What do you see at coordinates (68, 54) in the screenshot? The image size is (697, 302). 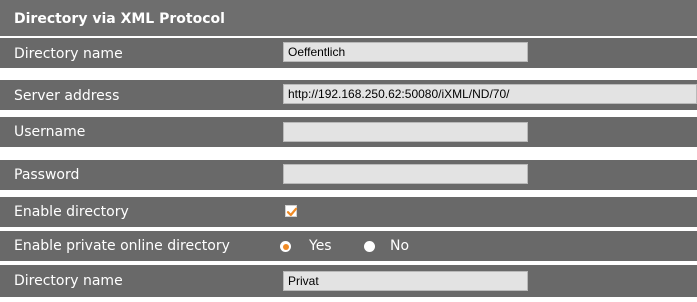 I see `directory-name-label: Directory name` at bounding box center [68, 54].